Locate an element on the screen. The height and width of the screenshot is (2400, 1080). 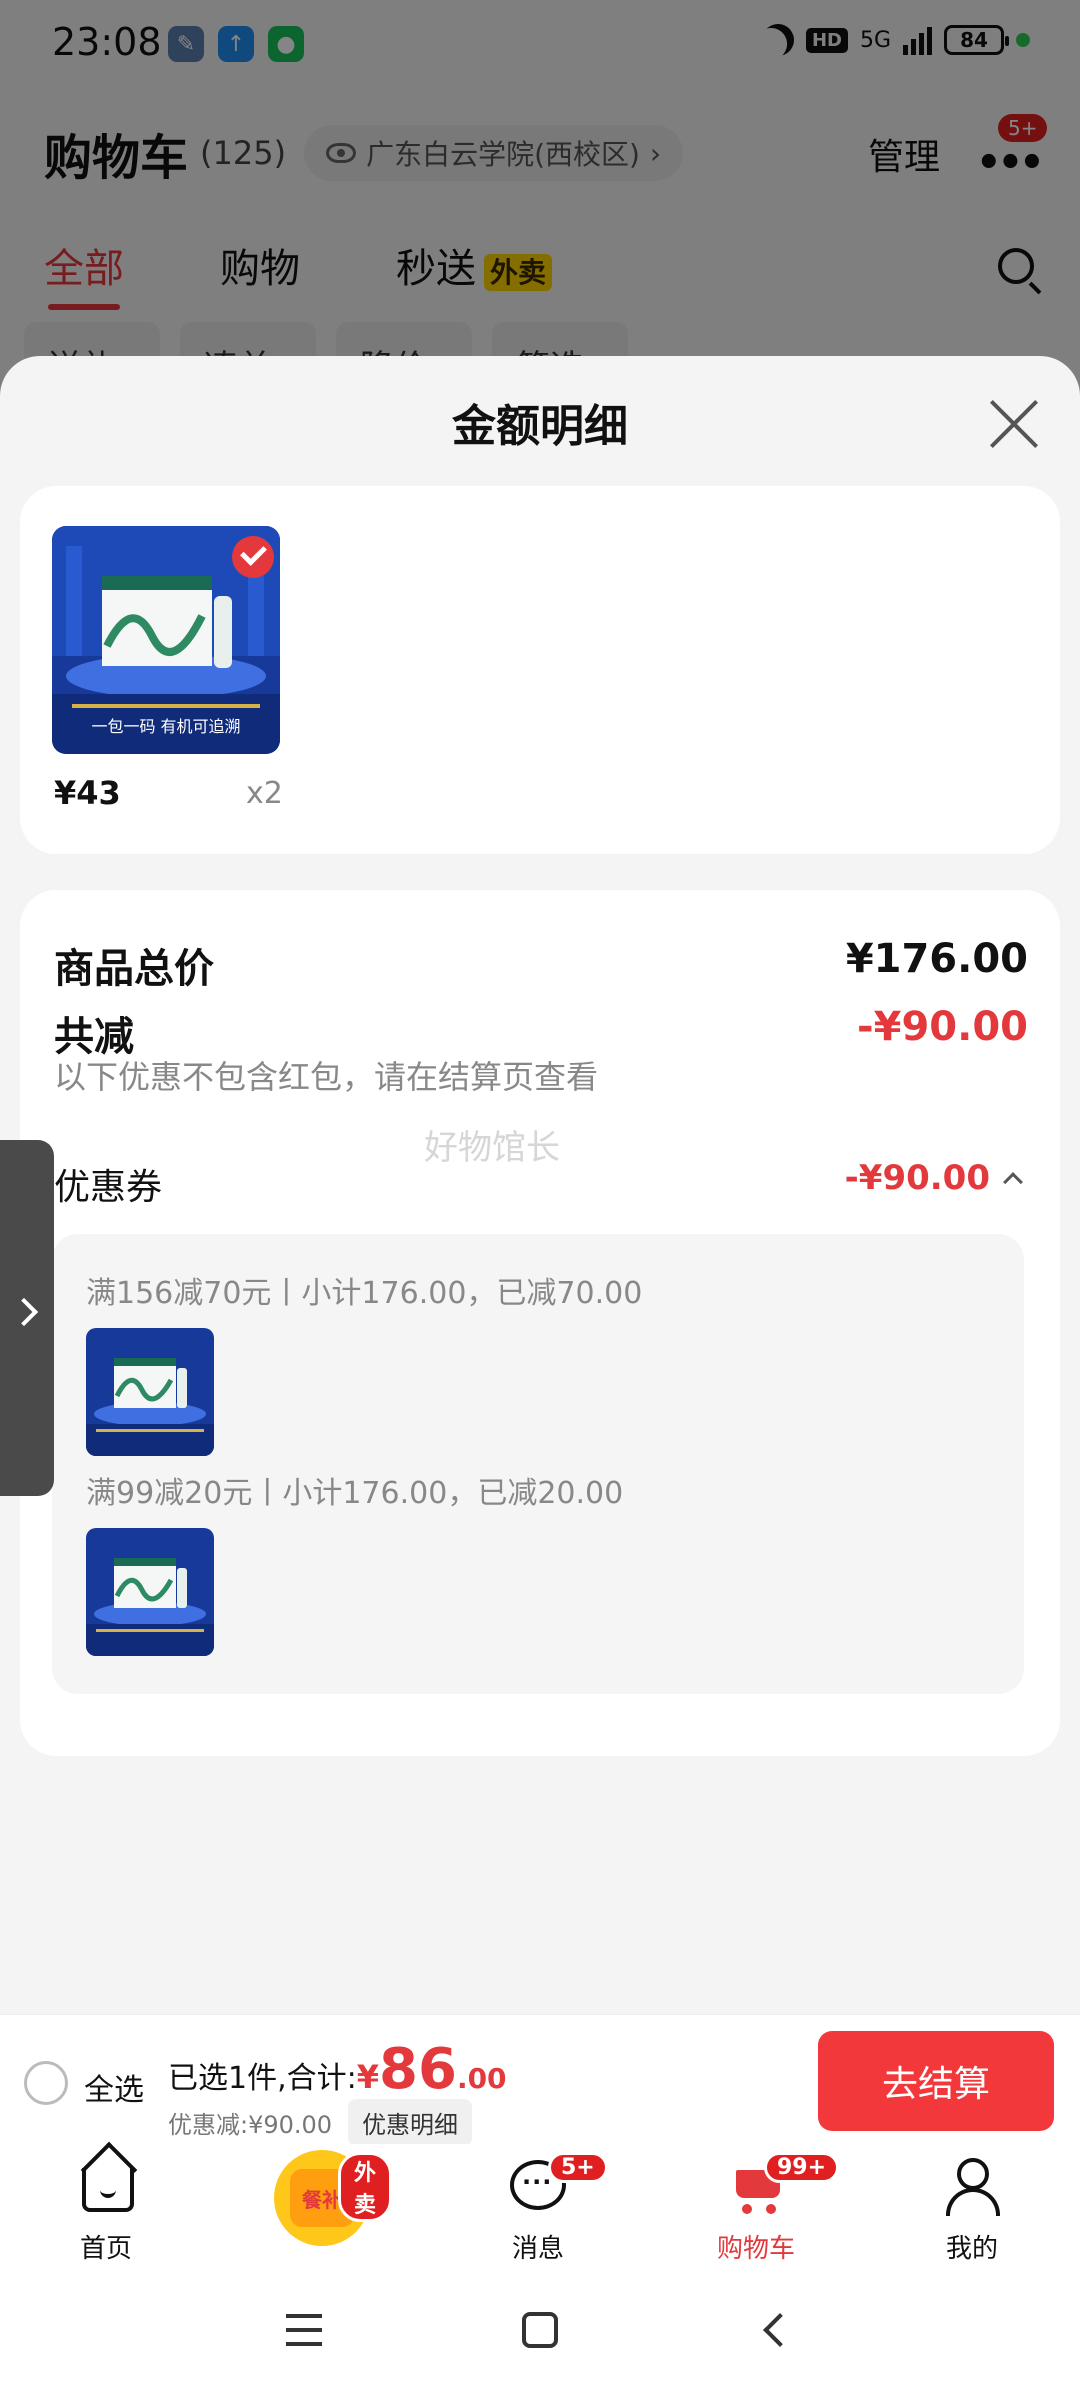
product-price: ¥43 is located at coordinates (87, 793).